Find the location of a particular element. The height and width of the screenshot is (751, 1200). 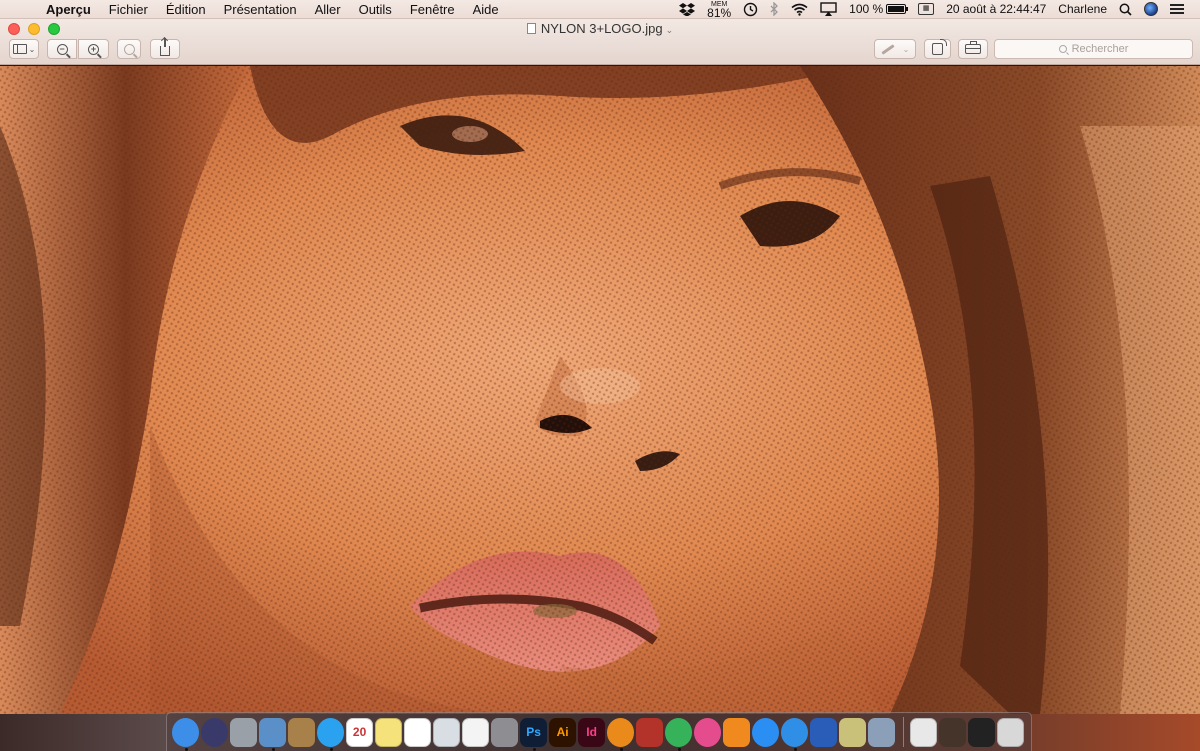

dock-calendar-icon: 20 is located at coordinates (360, 732).